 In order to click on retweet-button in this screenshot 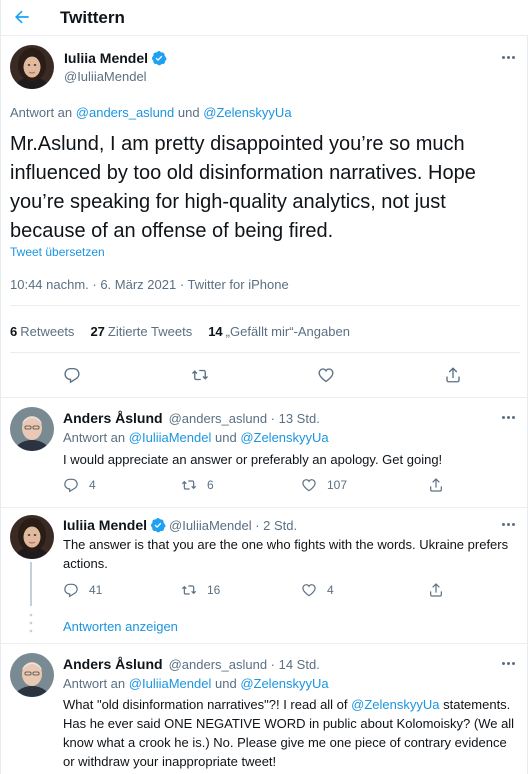, I will do `click(200, 375)`.